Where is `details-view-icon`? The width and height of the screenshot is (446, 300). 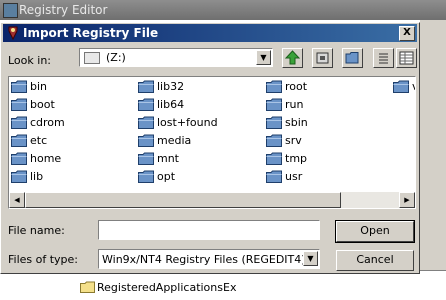 details-view-icon is located at coordinates (406, 58).